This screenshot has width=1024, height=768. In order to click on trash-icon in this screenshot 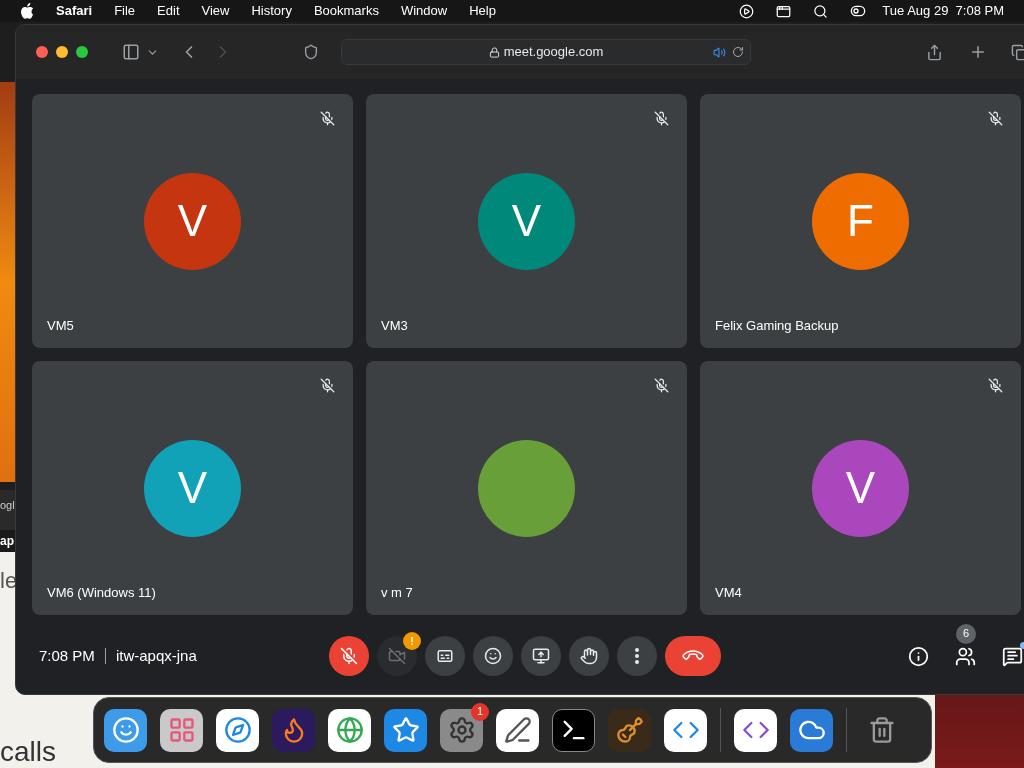, I will do `click(881, 730)`.